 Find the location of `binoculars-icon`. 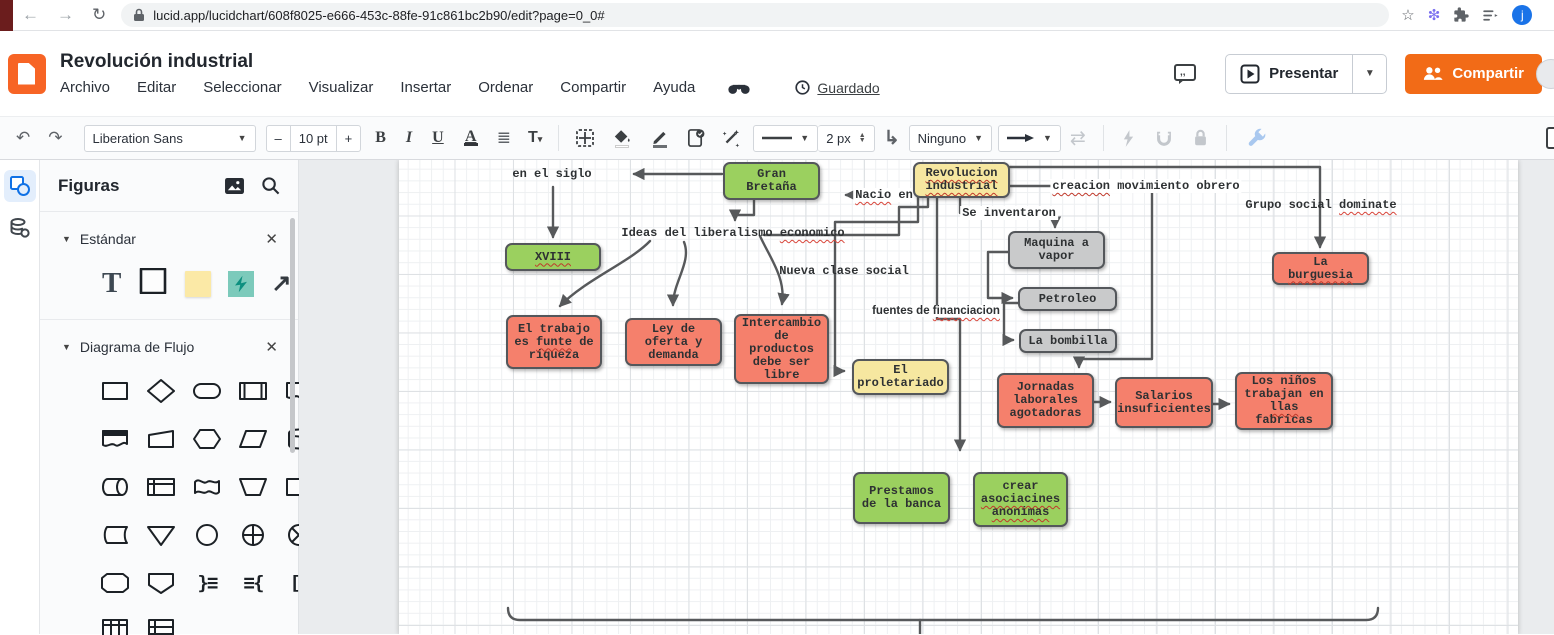

binoculars-icon is located at coordinates (739, 88).